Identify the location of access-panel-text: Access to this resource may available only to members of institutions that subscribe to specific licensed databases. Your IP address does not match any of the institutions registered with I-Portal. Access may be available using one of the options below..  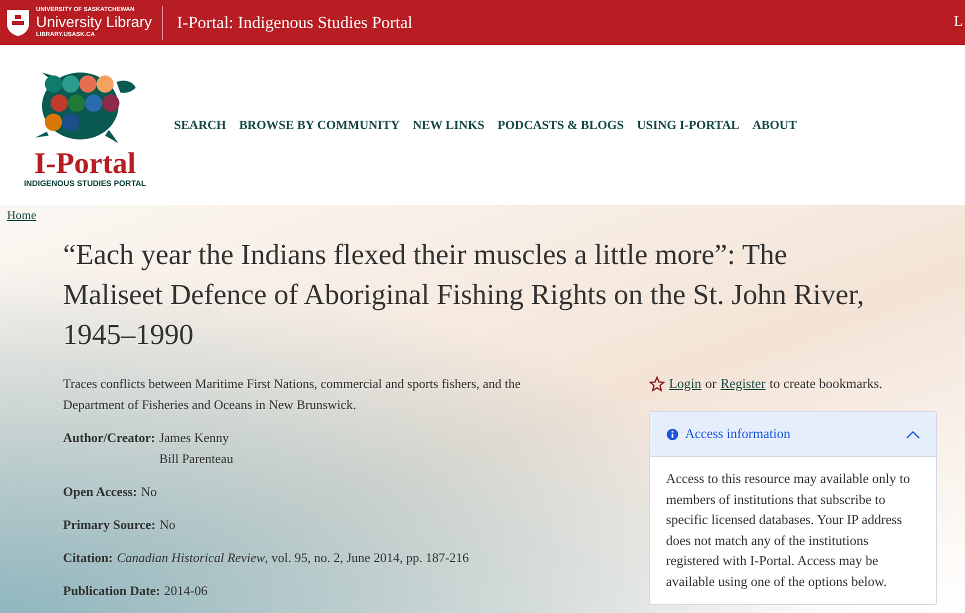
(789, 530).